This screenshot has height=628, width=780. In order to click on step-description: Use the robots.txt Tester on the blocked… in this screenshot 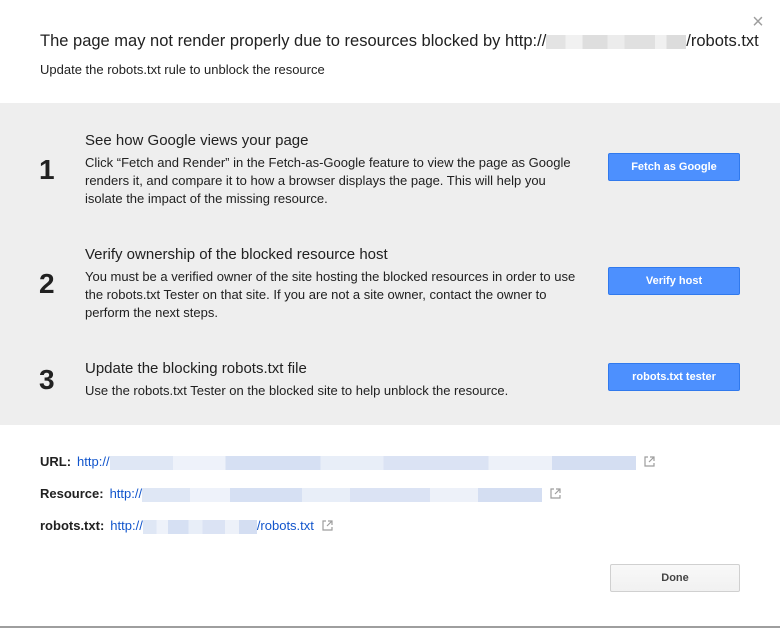, I will do `click(297, 390)`.